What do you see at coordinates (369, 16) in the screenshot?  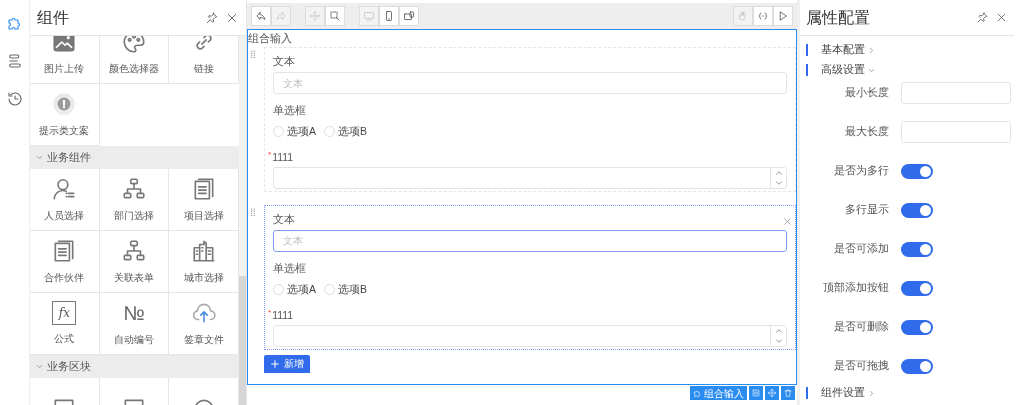 I see `monitor-icon` at bounding box center [369, 16].